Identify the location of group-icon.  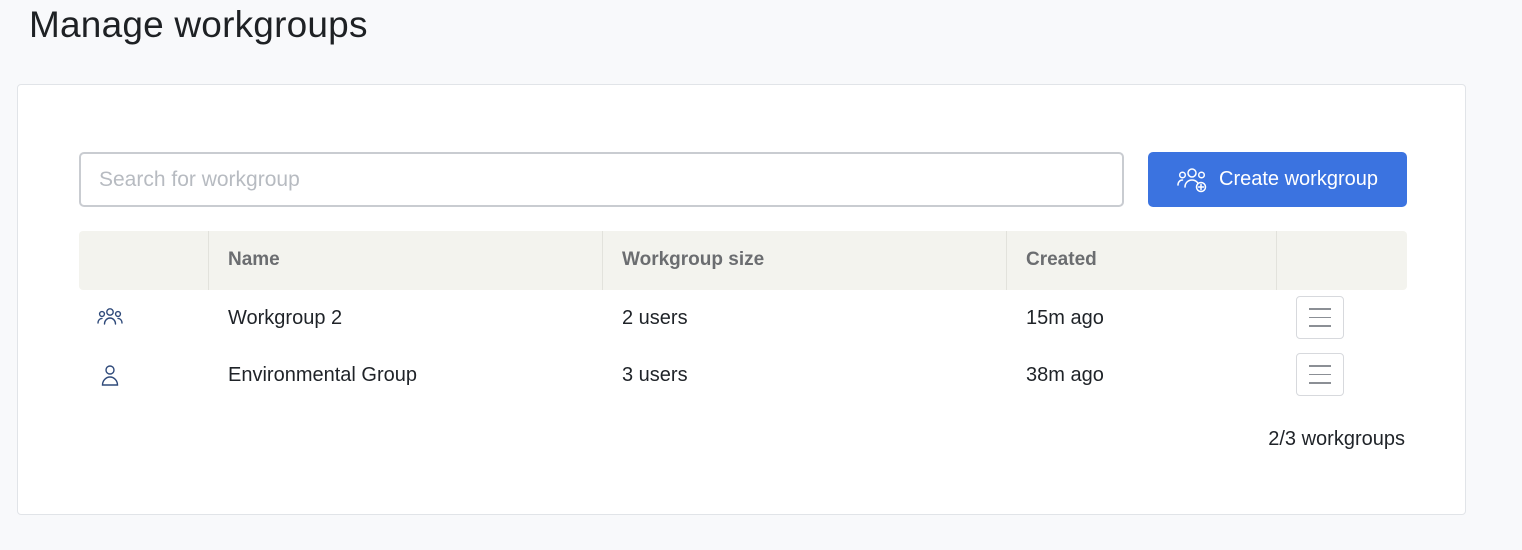
(110, 316).